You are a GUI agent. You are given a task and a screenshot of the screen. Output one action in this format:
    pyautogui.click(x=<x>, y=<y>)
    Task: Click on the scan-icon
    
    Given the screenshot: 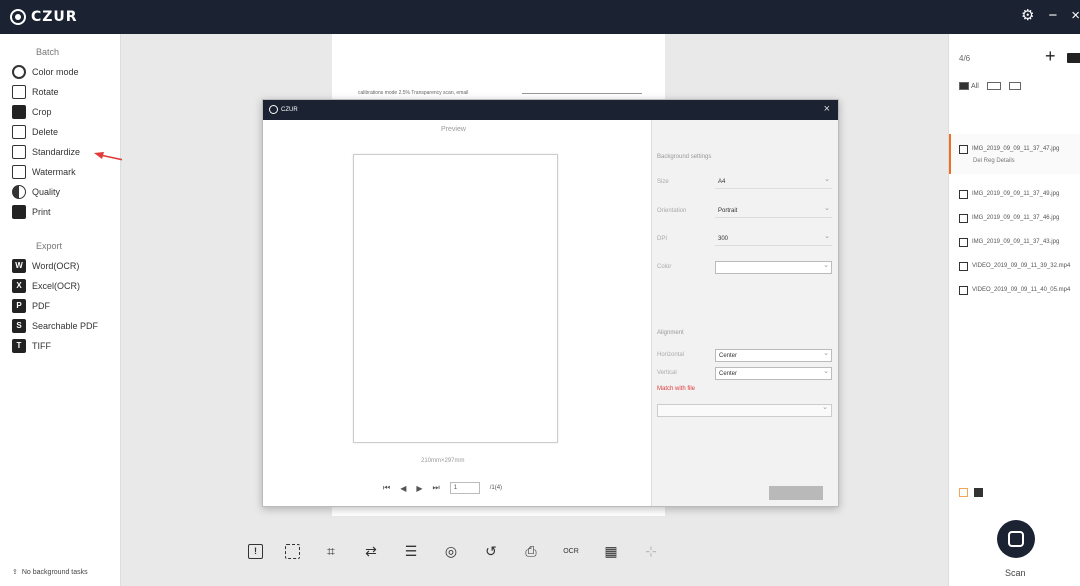 What is the action you would take?
    pyautogui.click(x=1016, y=539)
    